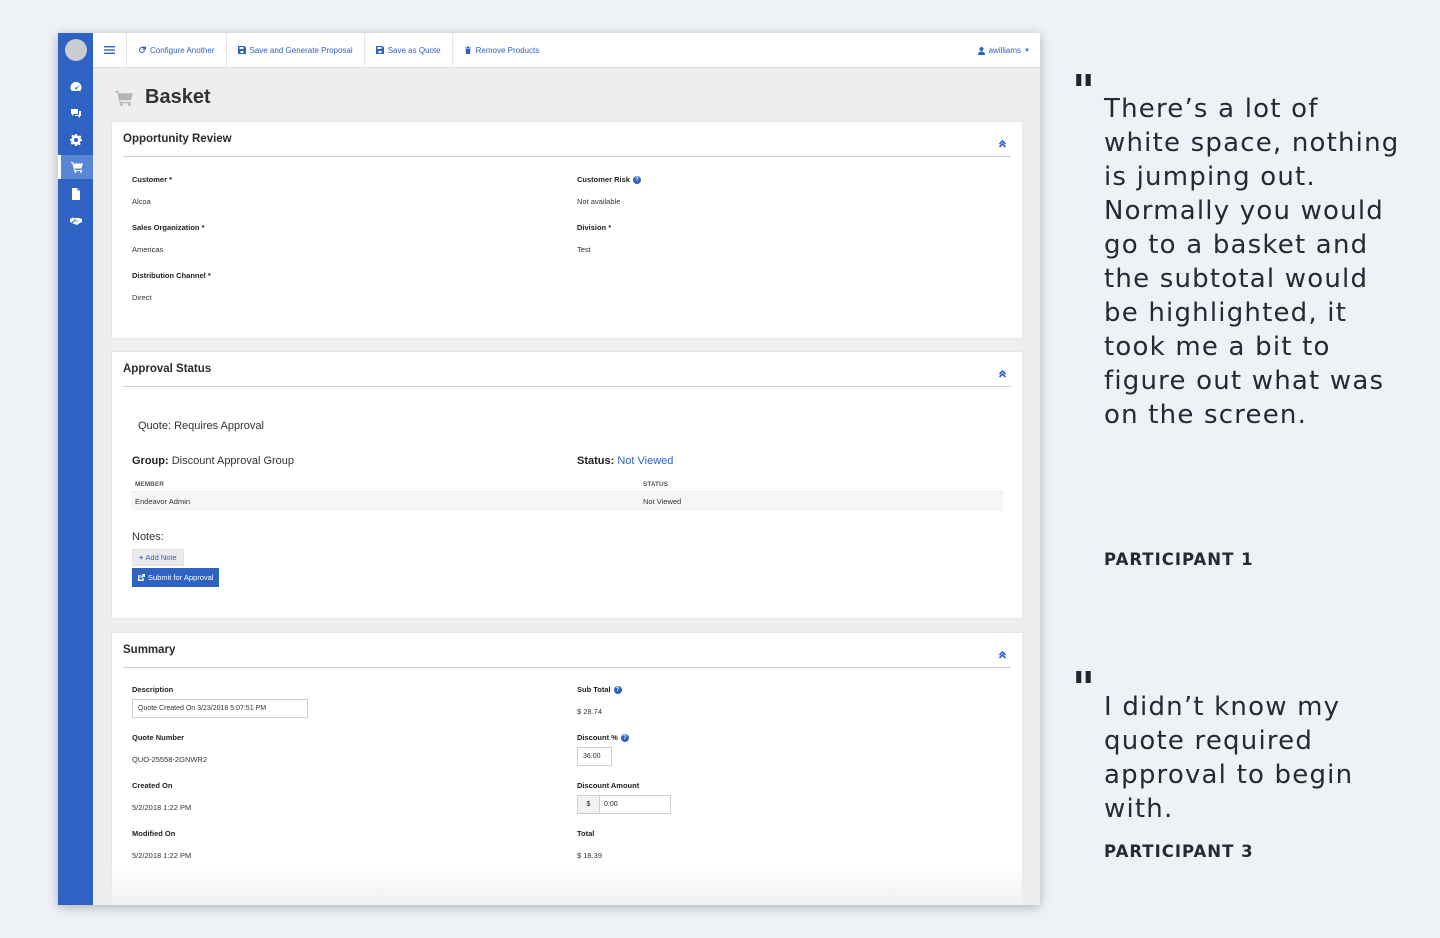 This screenshot has width=1440, height=938. What do you see at coordinates (594, 227) in the screenshot?
I see `division-label: Division *` at bounding box center [594, 227].